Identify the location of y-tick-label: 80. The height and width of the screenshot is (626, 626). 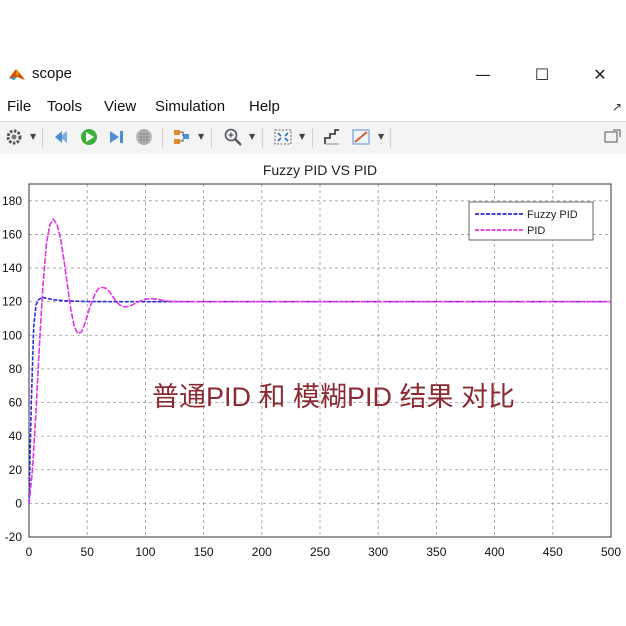
(16, 369).